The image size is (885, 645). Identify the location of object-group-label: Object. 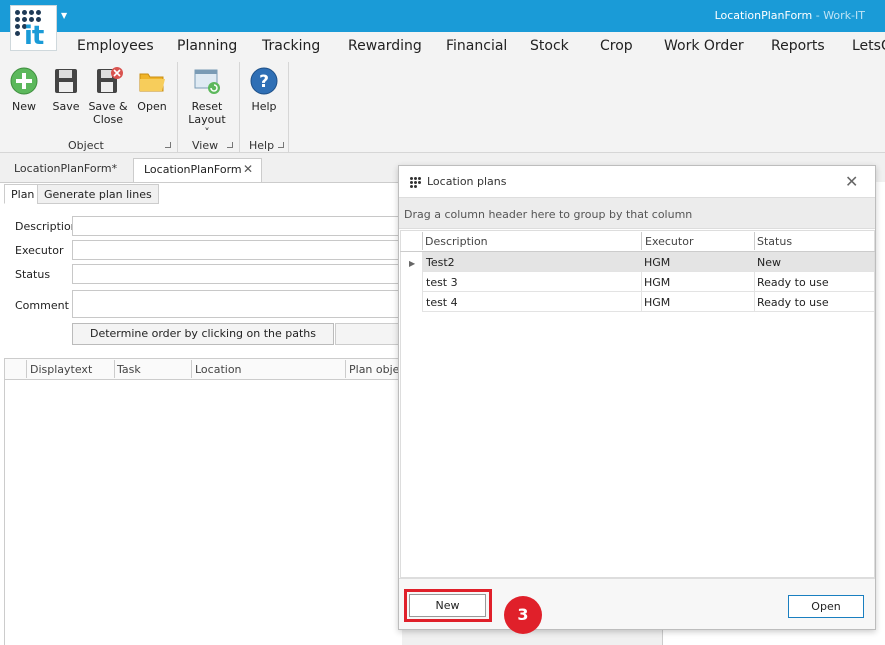
(86, 145).